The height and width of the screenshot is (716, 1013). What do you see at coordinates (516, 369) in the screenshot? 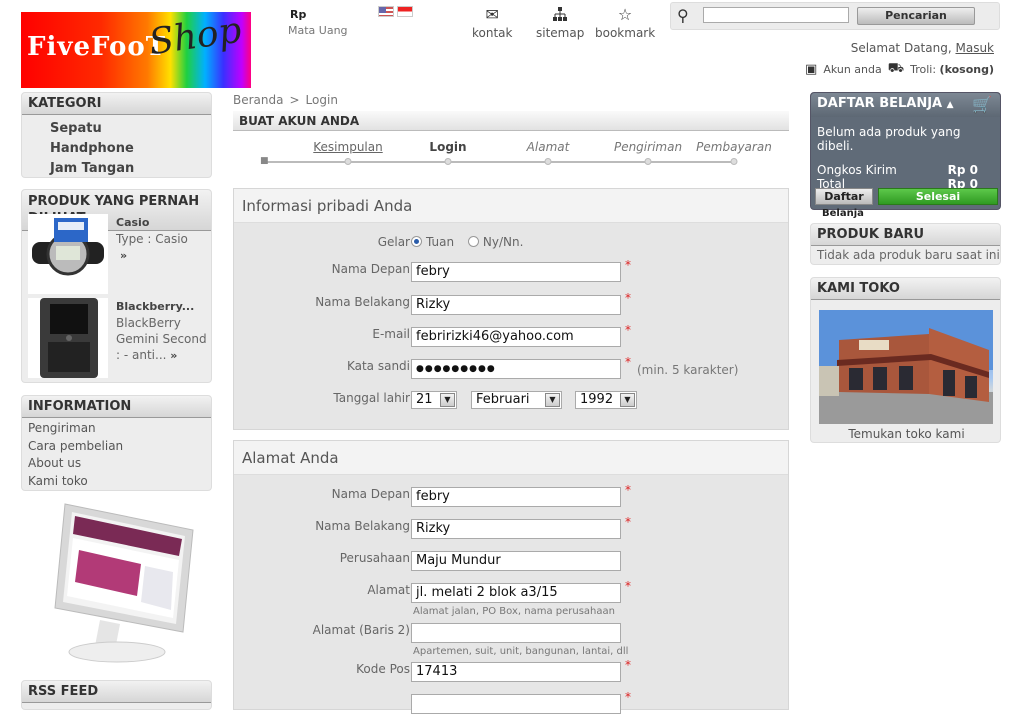
I see `password-input: ●●●●●●●●●` at bounding box center [516, 369].